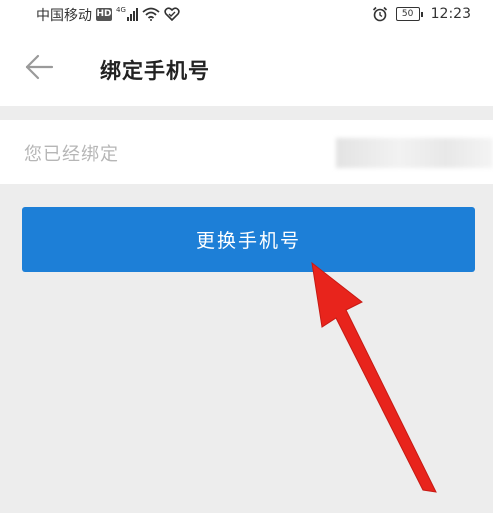 Image resolution: width=493 pixels, height=513 pixels. I want to click on arrow-annotation-shape, so click(374, 377).